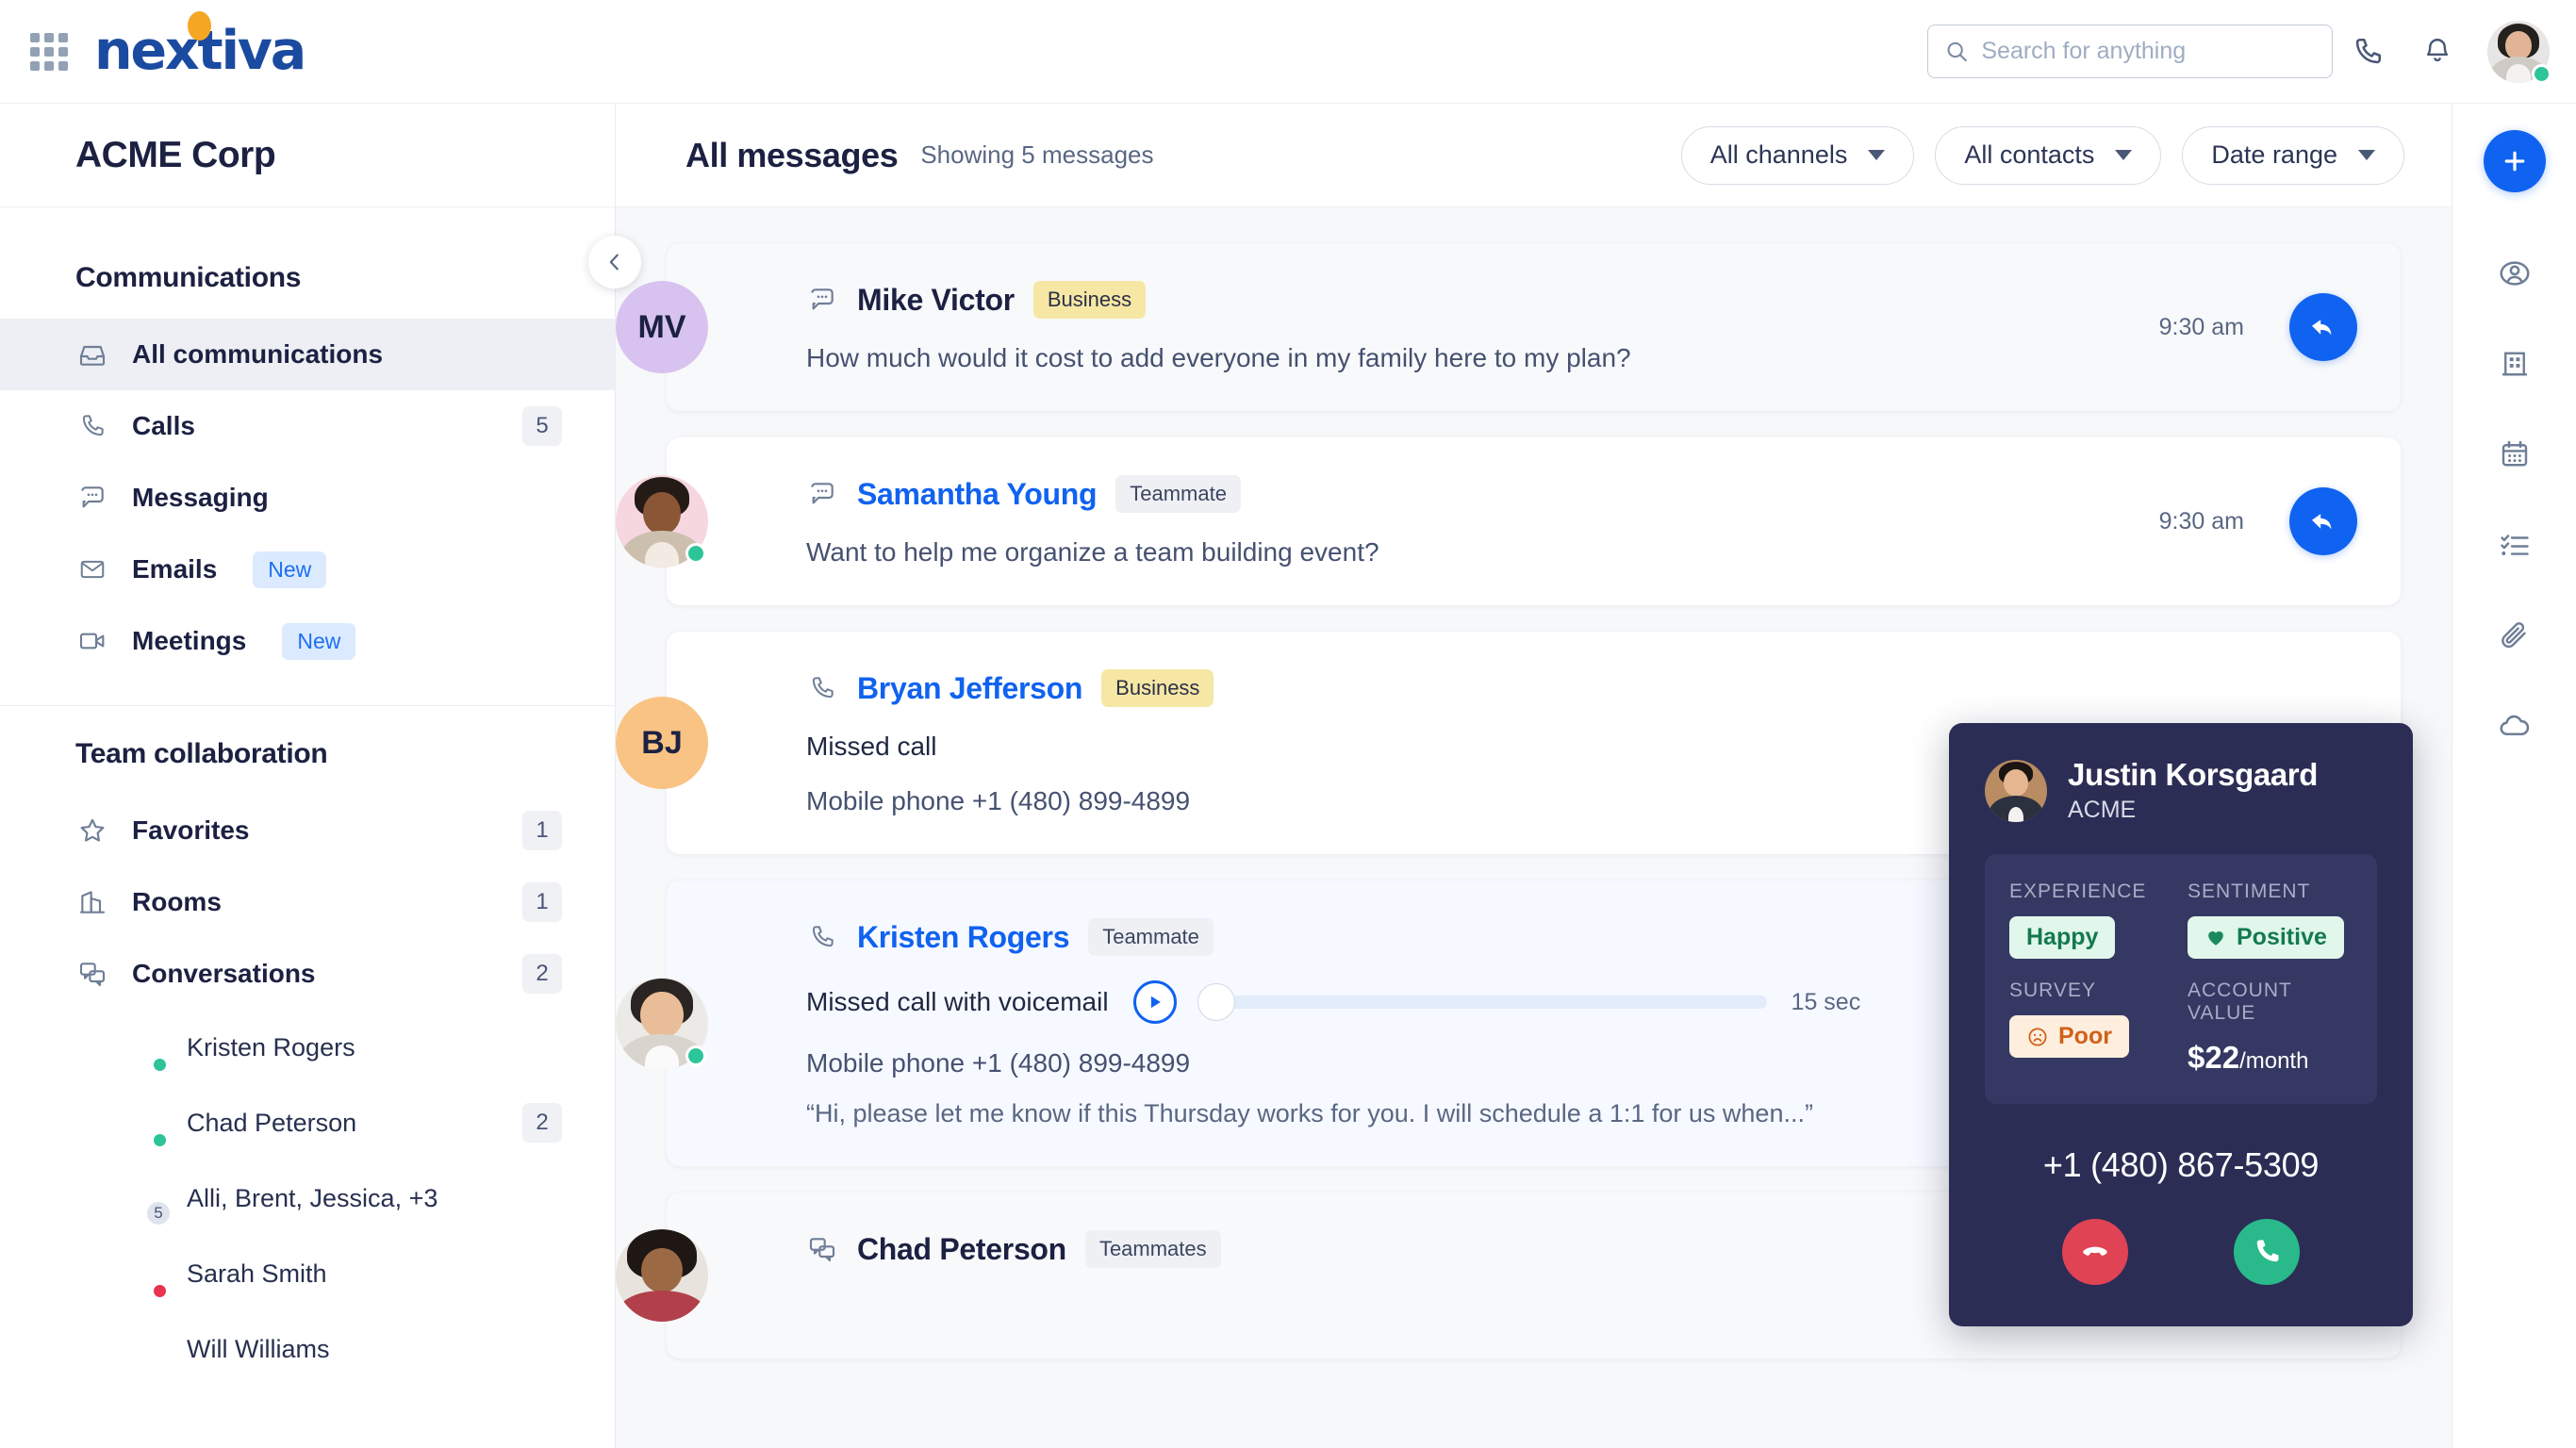  I want to click on sidebar-item-all-communications: All communications, so click(307, 354).